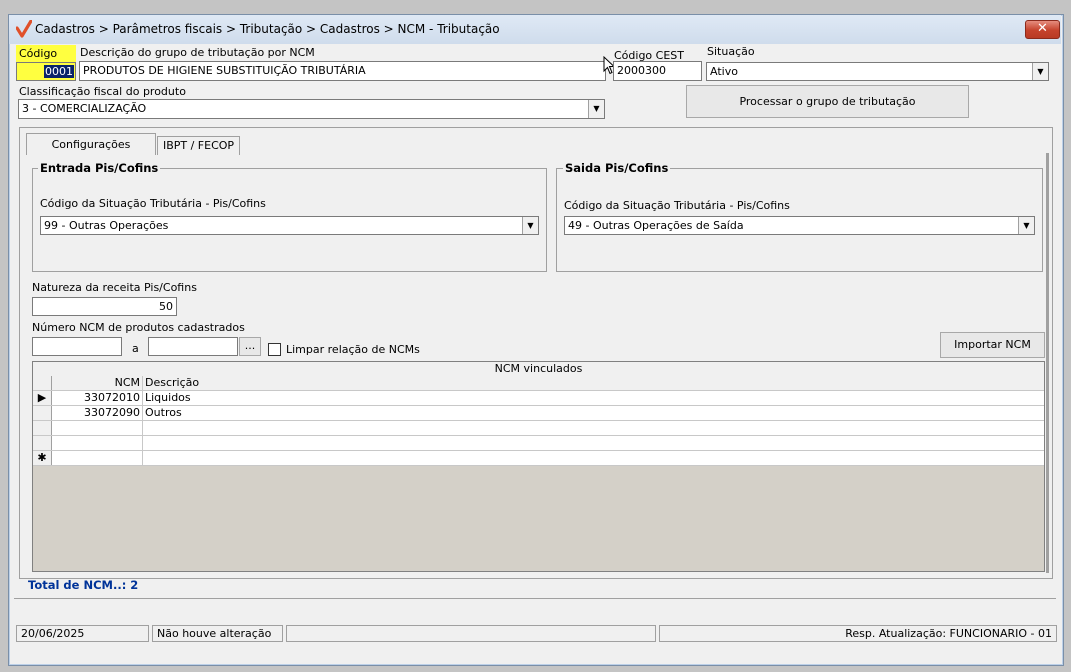  I want to click on grid-corner-cell, so click(42, 383).